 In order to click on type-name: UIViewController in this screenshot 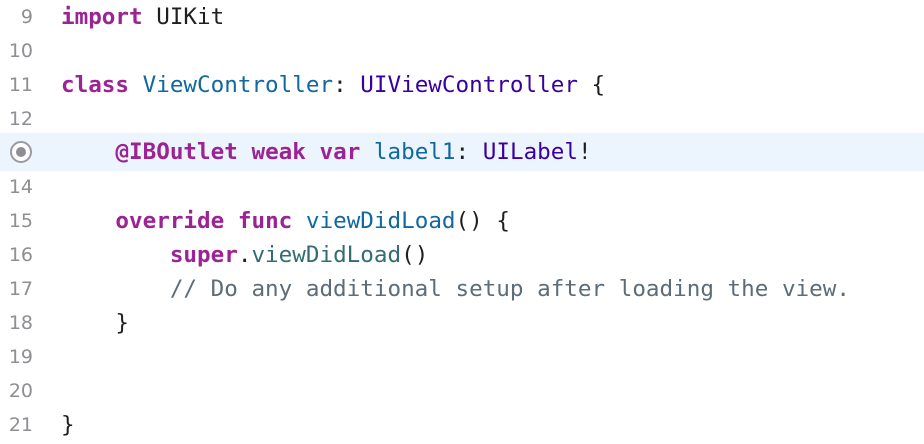, I will do `click(469, 85)`.